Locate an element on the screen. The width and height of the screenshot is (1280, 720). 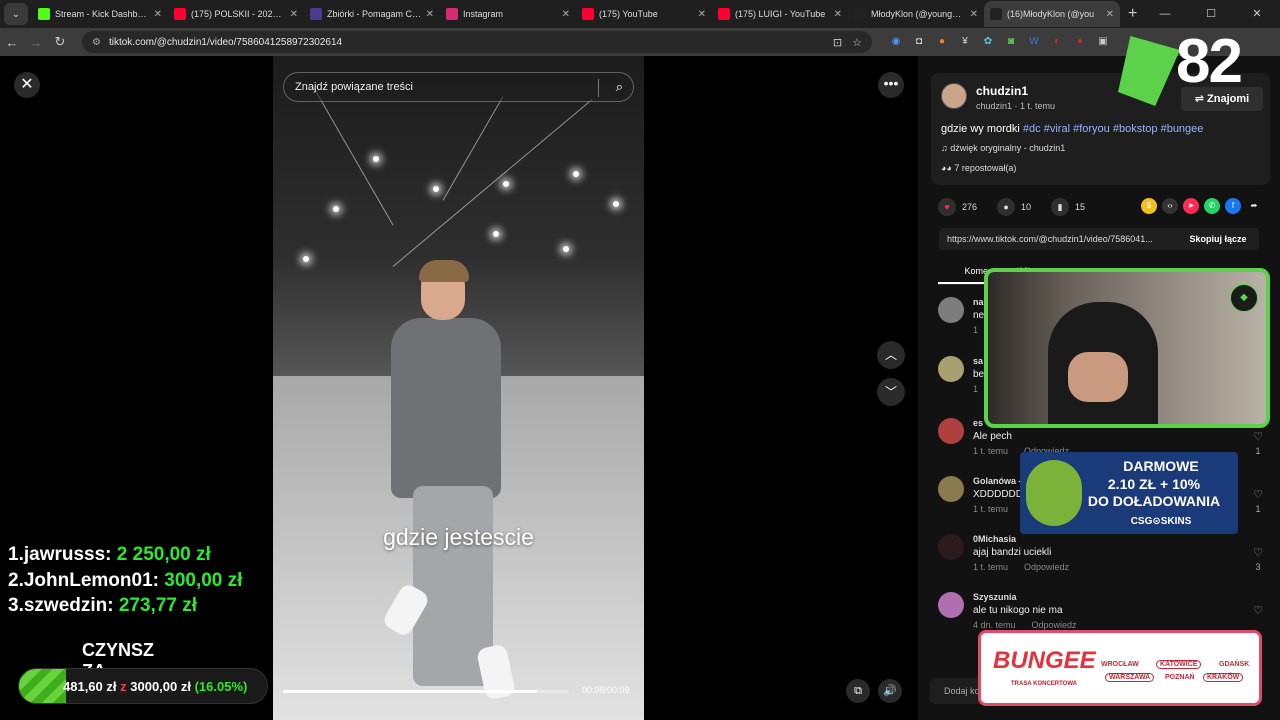
donor-amount: 2 250,00 zł is located at coordinates (163, 554).